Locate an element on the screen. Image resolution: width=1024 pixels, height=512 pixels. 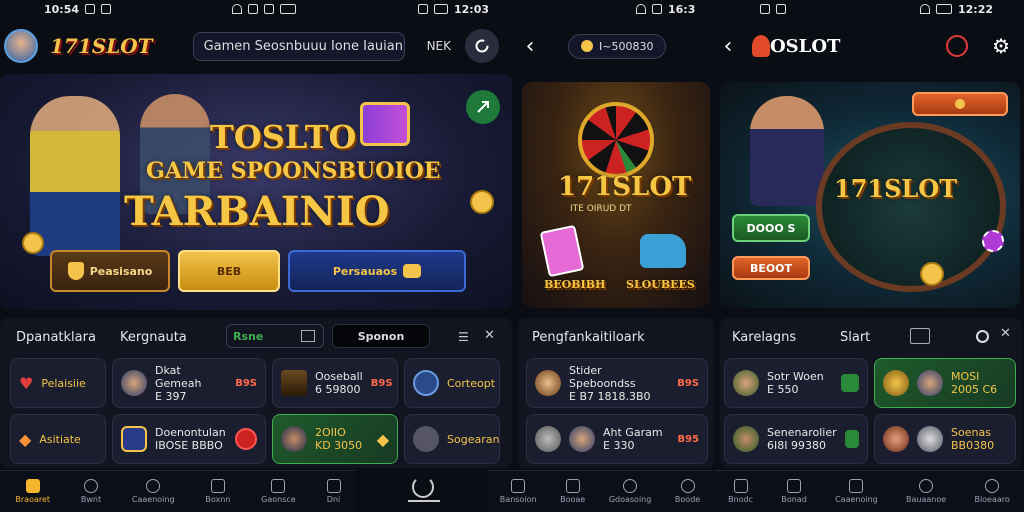
grid-icon is located at coordinates (794, 486).